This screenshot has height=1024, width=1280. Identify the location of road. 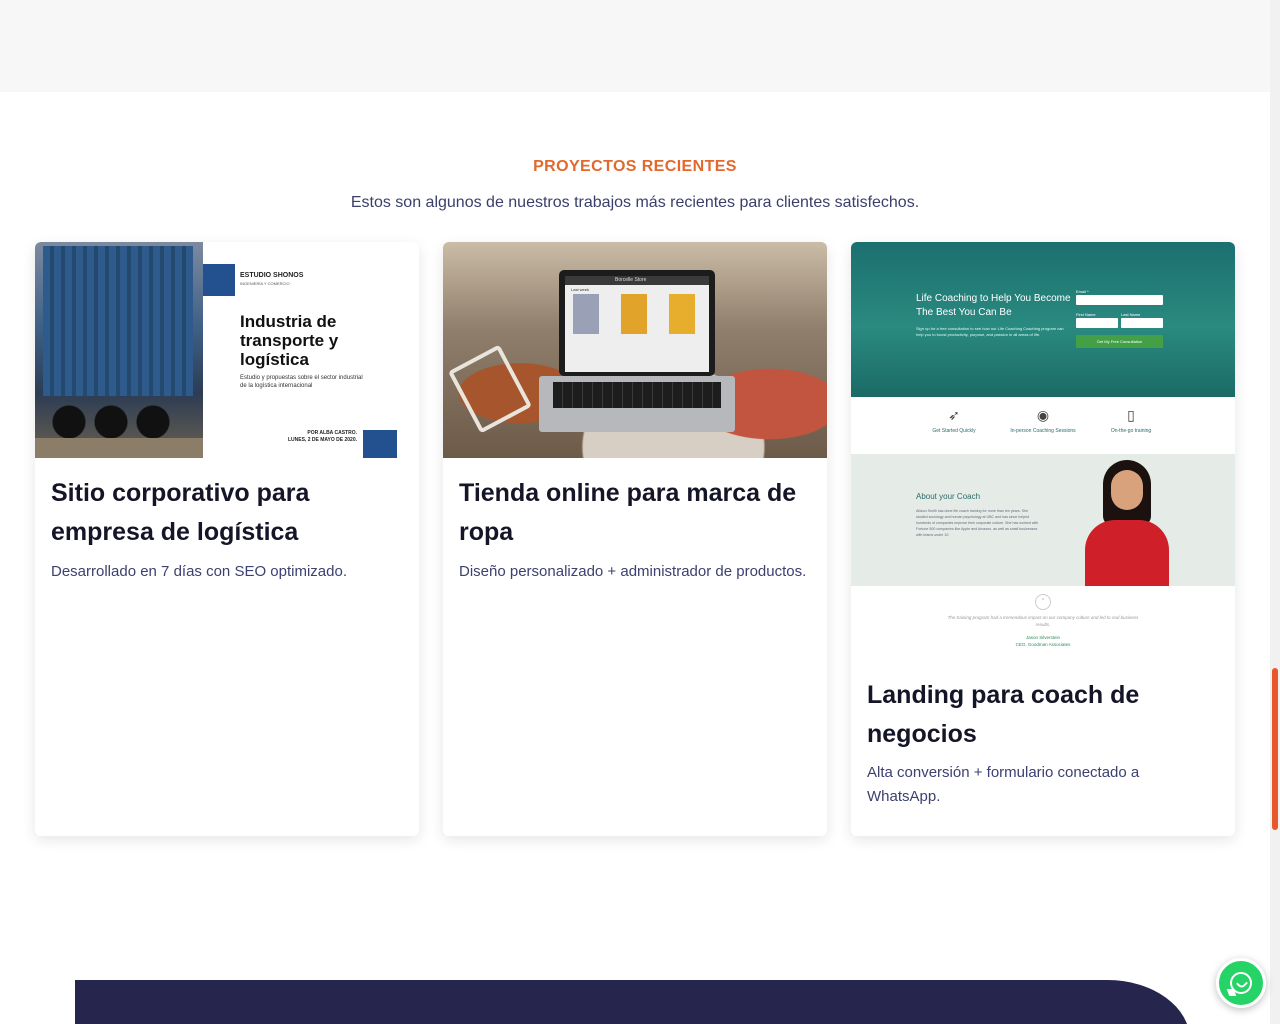
(119, 448).